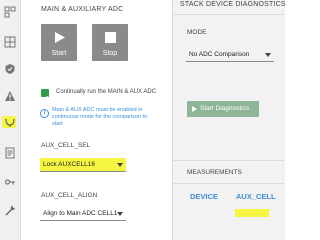  Describe the element at coordinates (106, 92) in the screenshot. I see `continuous-run-label: Continually run the MAIN & AUX ADC` at that location.